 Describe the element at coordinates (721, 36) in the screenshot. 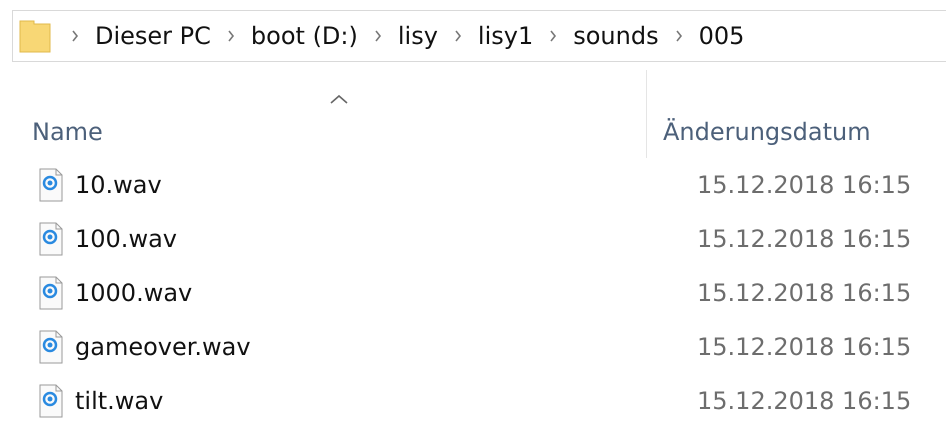

I see `breadcrumb-item: 005` at that location.